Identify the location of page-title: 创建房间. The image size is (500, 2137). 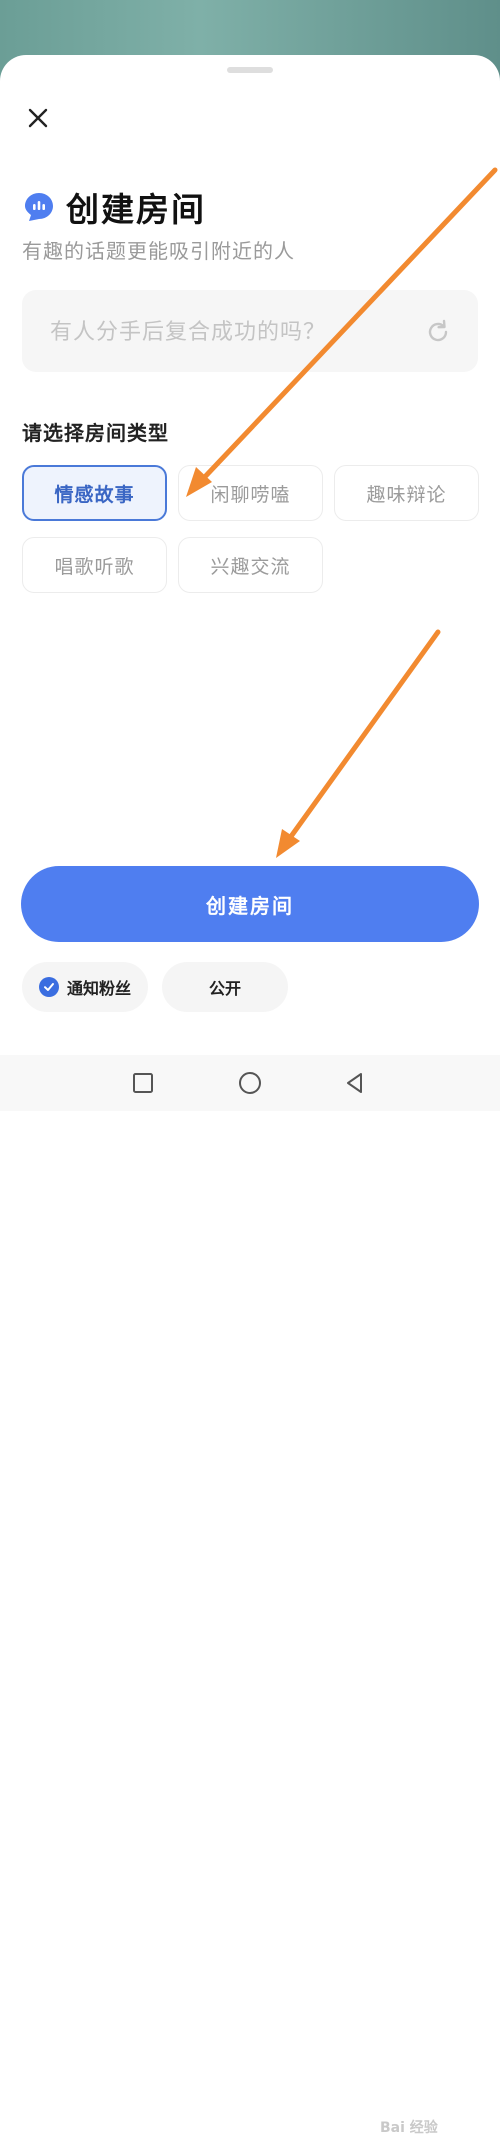
(136, 209).